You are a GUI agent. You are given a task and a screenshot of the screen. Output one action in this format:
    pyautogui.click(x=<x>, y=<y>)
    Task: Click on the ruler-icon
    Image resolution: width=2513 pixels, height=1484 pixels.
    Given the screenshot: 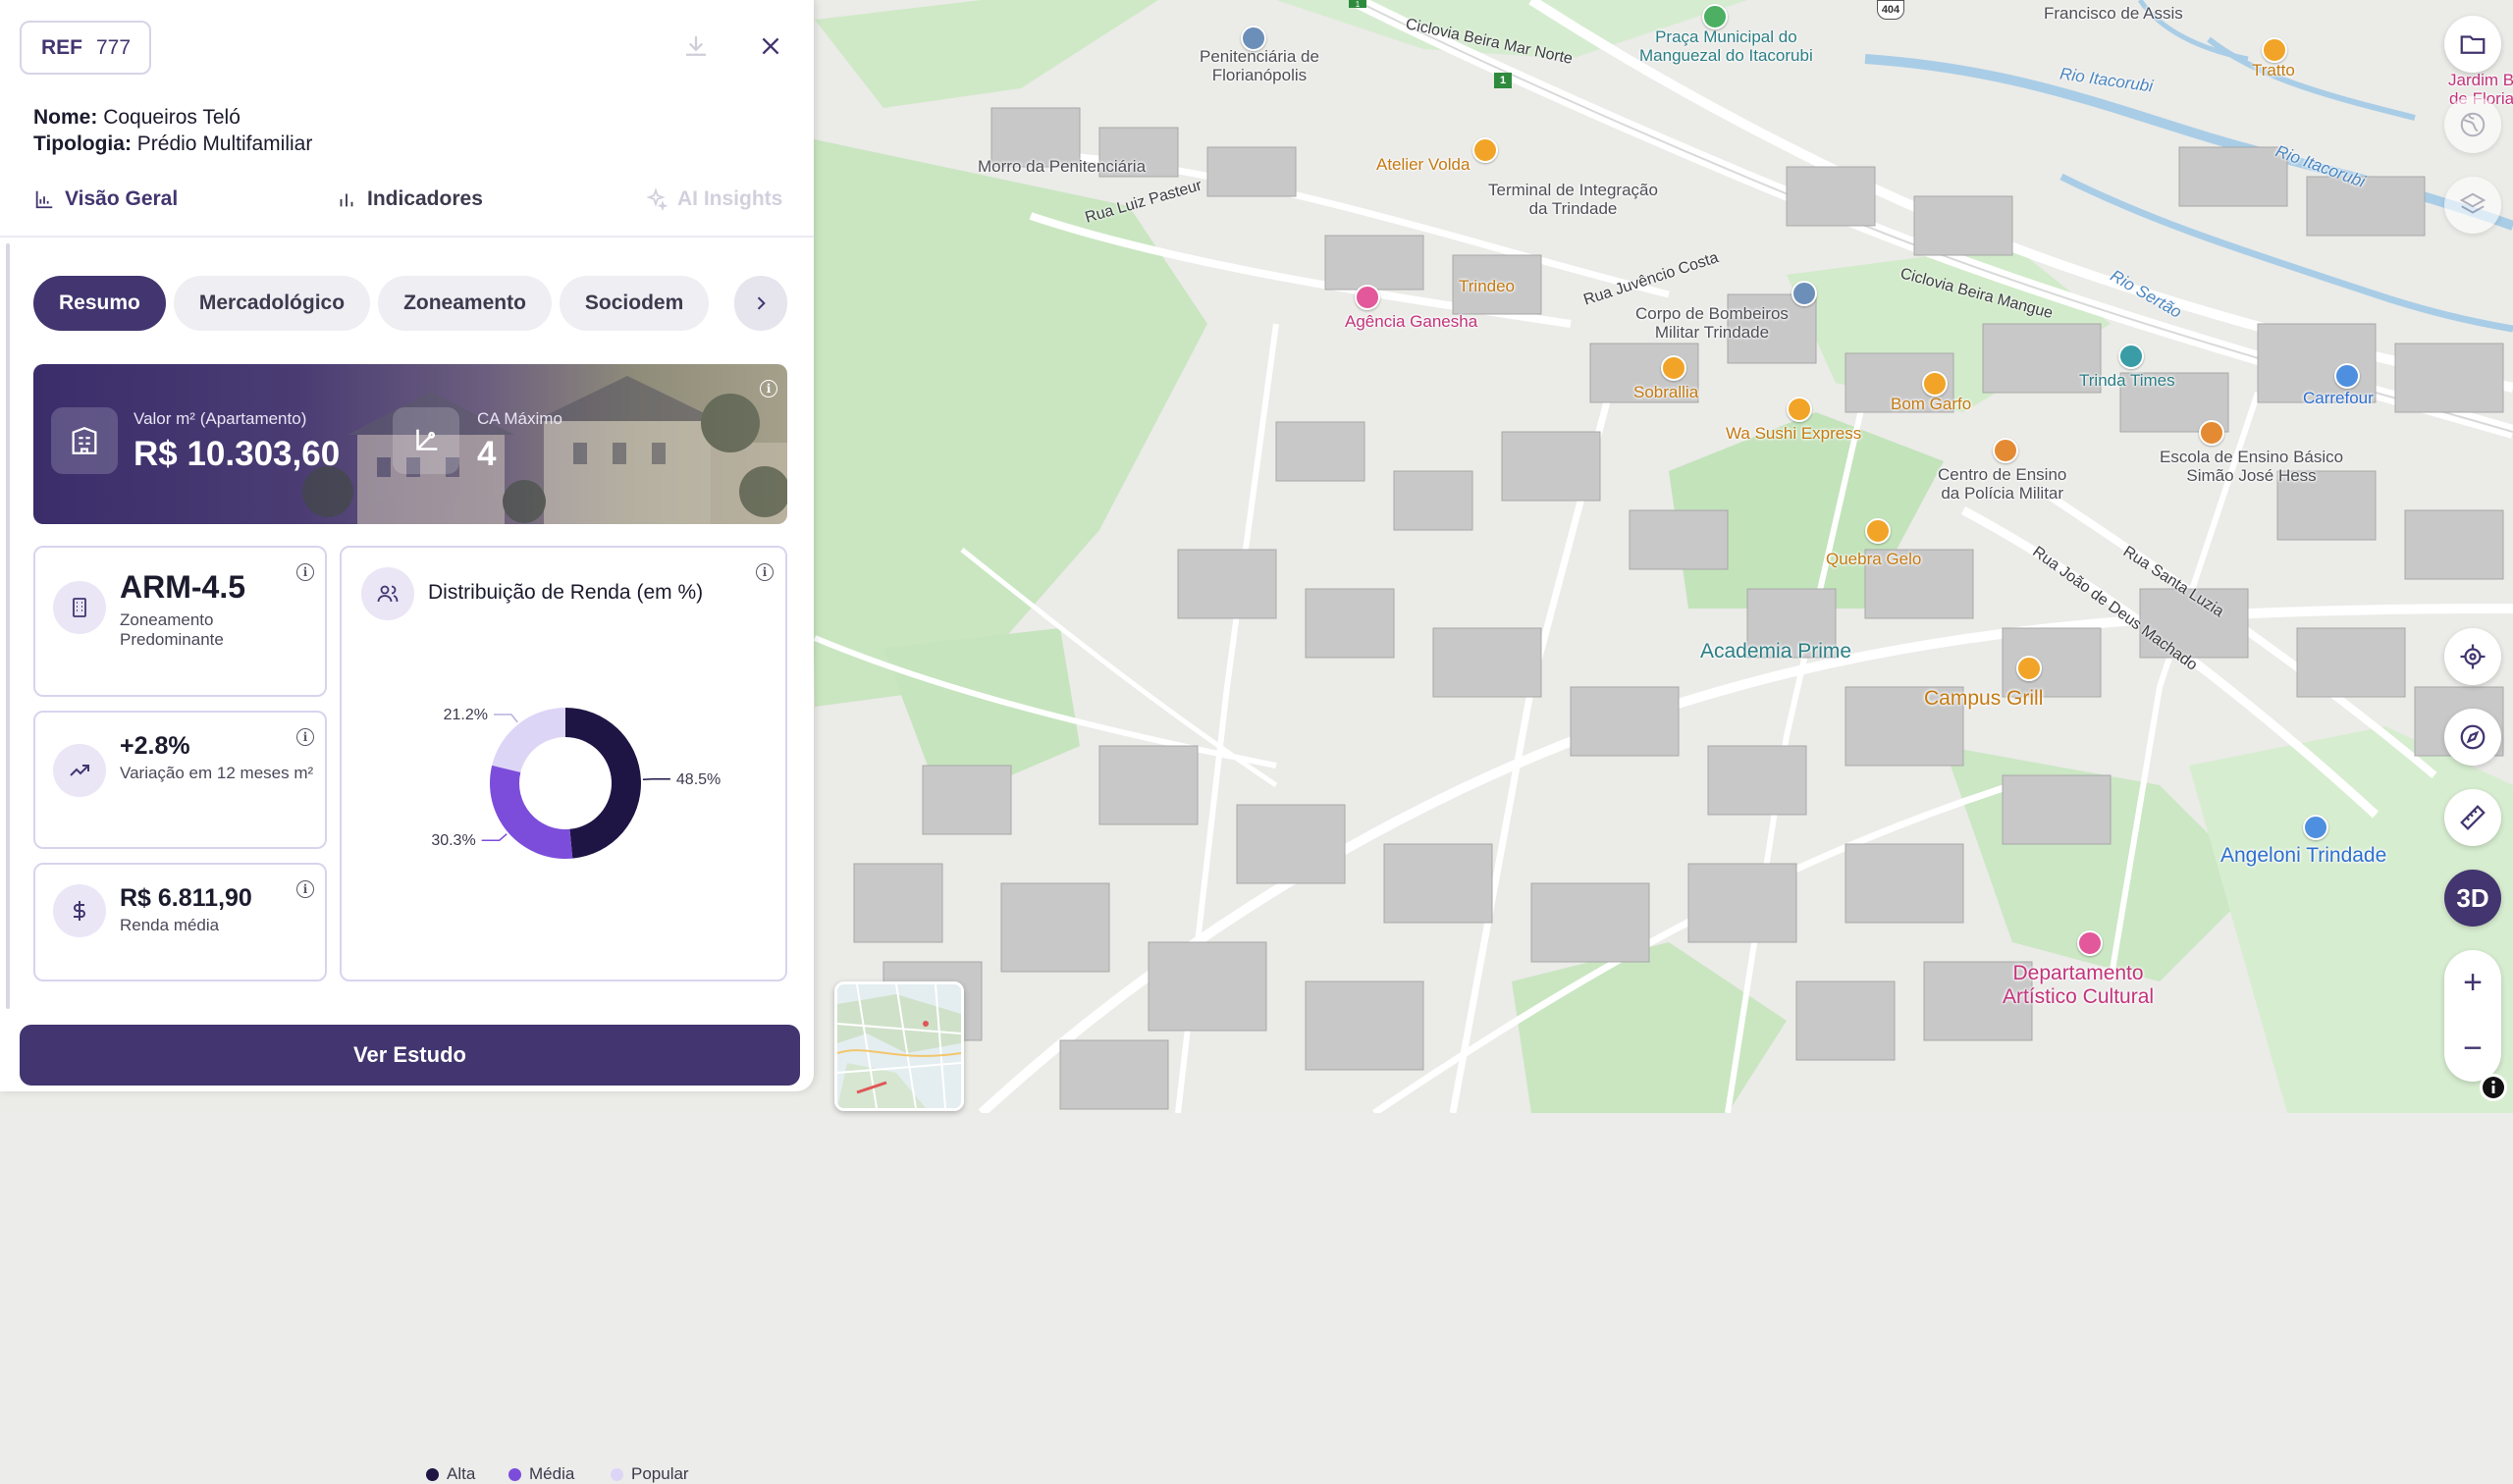 What is the action you would take?
    pyautogui.click(x=2473, y=817)
    